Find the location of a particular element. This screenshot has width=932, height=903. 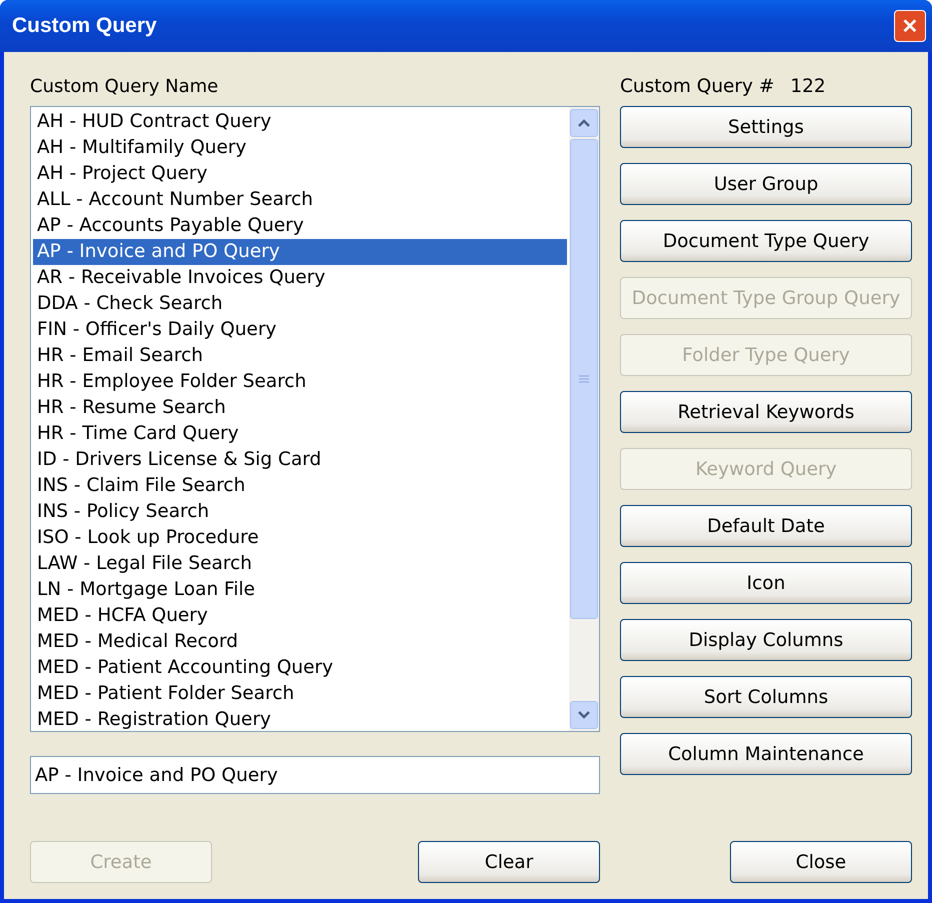

list-item: MED - Patient Folder Search is located at coordinates (300, 694).